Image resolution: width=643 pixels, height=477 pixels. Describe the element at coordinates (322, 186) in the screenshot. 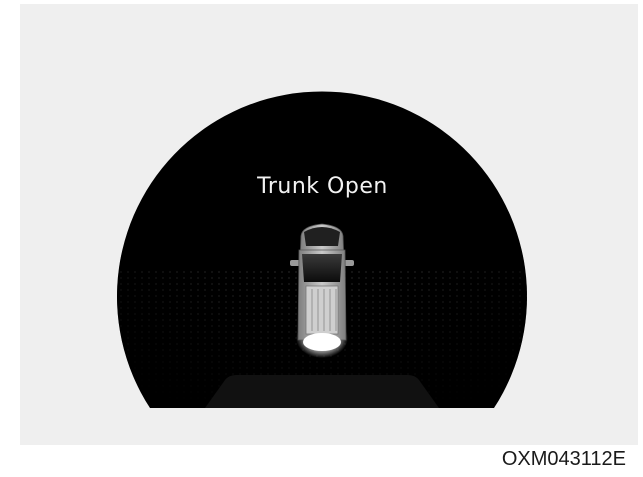

I see `trunk-open-message: Trunk Open` at that location.